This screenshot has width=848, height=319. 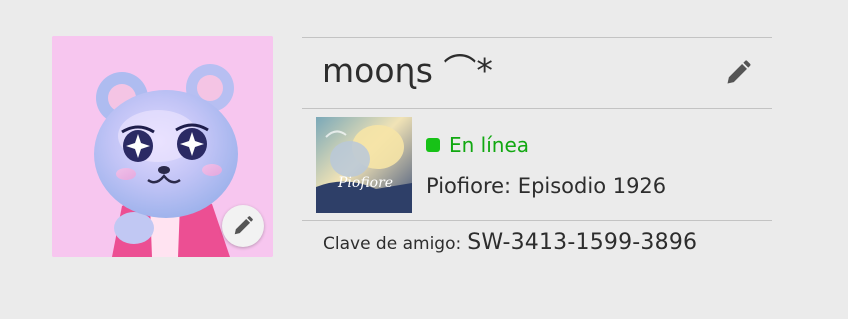 I want to click on online-status-text: En línea, so click(x=489, y=145).